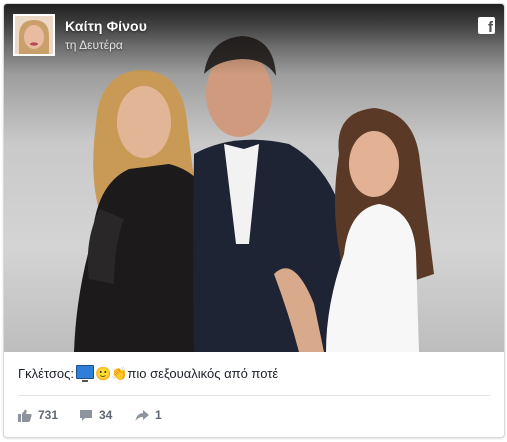 Image resolution: width=507 pixels, height=442 pixels. What do you see at coordinates (142, 415) in the screenshot?
I see `share-arrow-icon` at bounding box center [142, 415].